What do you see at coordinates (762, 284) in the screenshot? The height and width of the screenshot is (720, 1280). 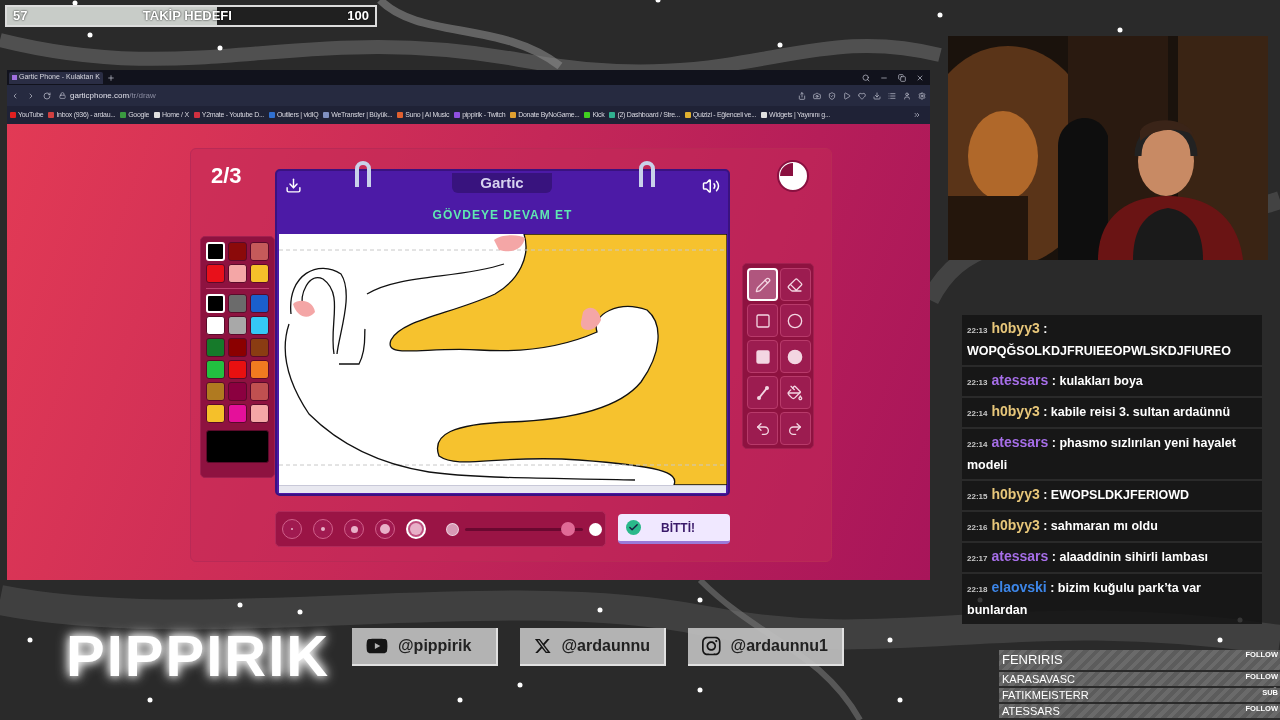 I see `pencil-icon` at bounding box center [762, 284].